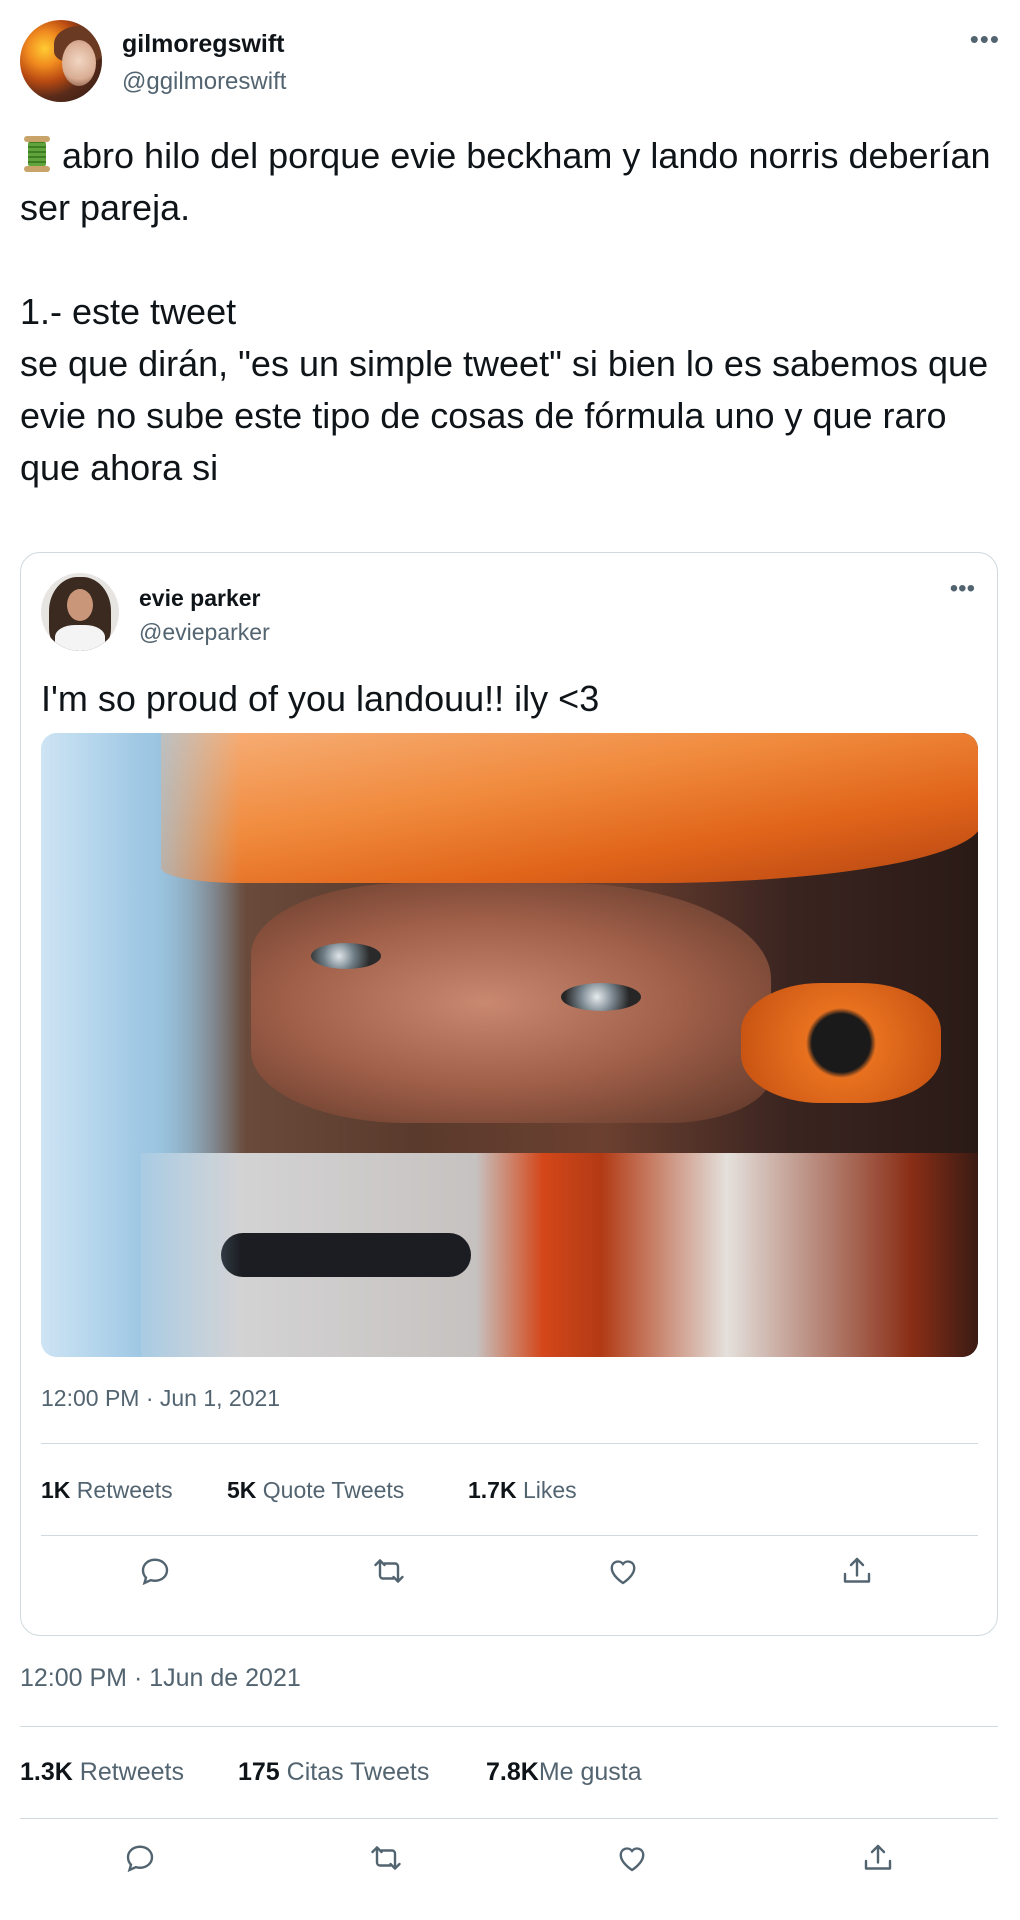 The height and width of the screenshot is (1920, 1020). What do you see at coordinates (259, 1772) in the screenshot?
I see `quotes-count: 175` at bounding box center [259, 1772].